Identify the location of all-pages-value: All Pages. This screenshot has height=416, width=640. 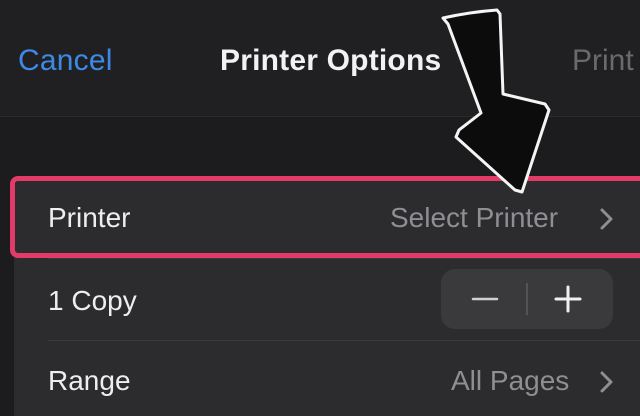
(510, 380).